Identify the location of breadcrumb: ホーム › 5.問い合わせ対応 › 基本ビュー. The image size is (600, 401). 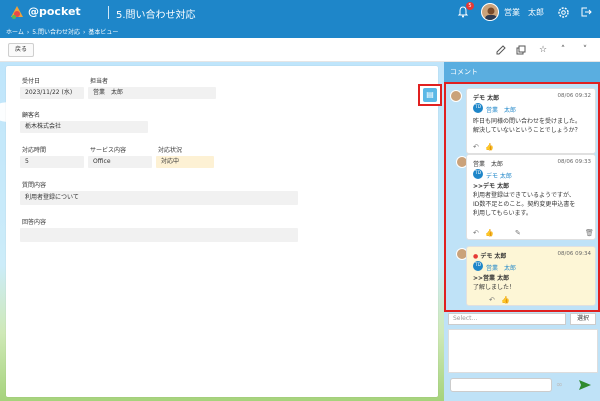
(62, 31).